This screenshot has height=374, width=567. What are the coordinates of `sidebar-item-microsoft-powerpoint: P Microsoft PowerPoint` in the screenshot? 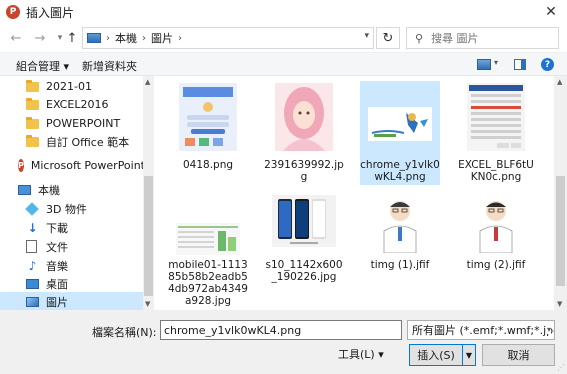 It's located at (72, 165).